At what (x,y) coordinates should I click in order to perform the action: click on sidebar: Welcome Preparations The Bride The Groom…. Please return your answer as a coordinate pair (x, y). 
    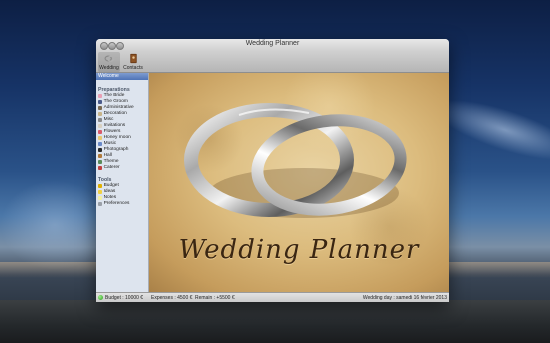
    Looking at the image, I should click on (122, 182).